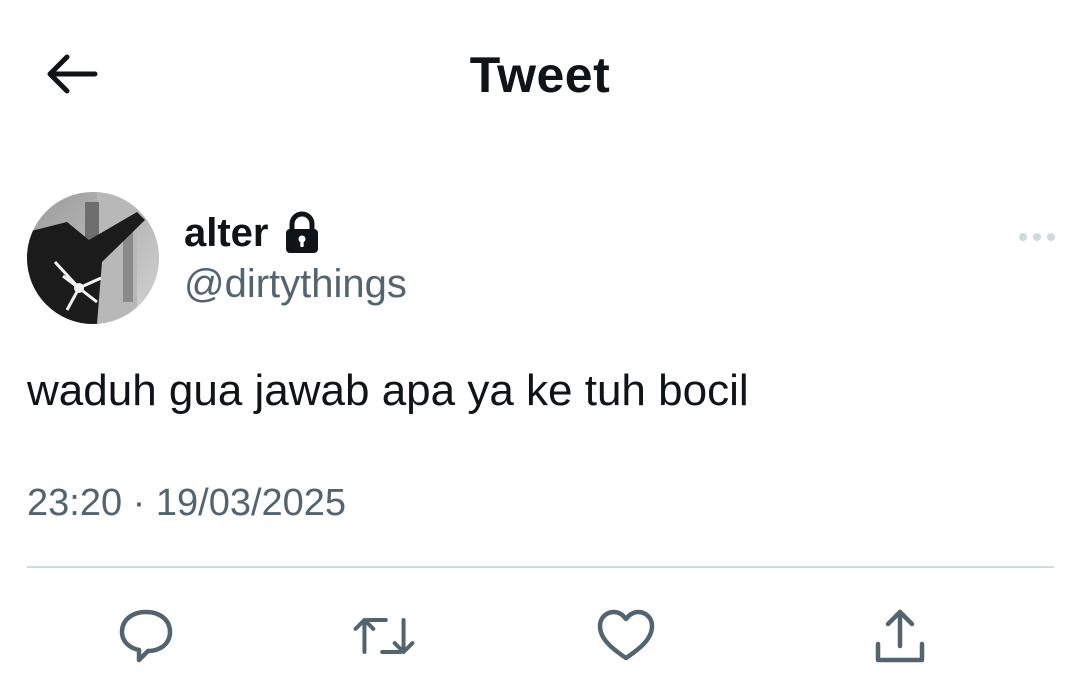  Describe the element at coordinates (540, 567) in the screenshot. I see `divider` at that location.